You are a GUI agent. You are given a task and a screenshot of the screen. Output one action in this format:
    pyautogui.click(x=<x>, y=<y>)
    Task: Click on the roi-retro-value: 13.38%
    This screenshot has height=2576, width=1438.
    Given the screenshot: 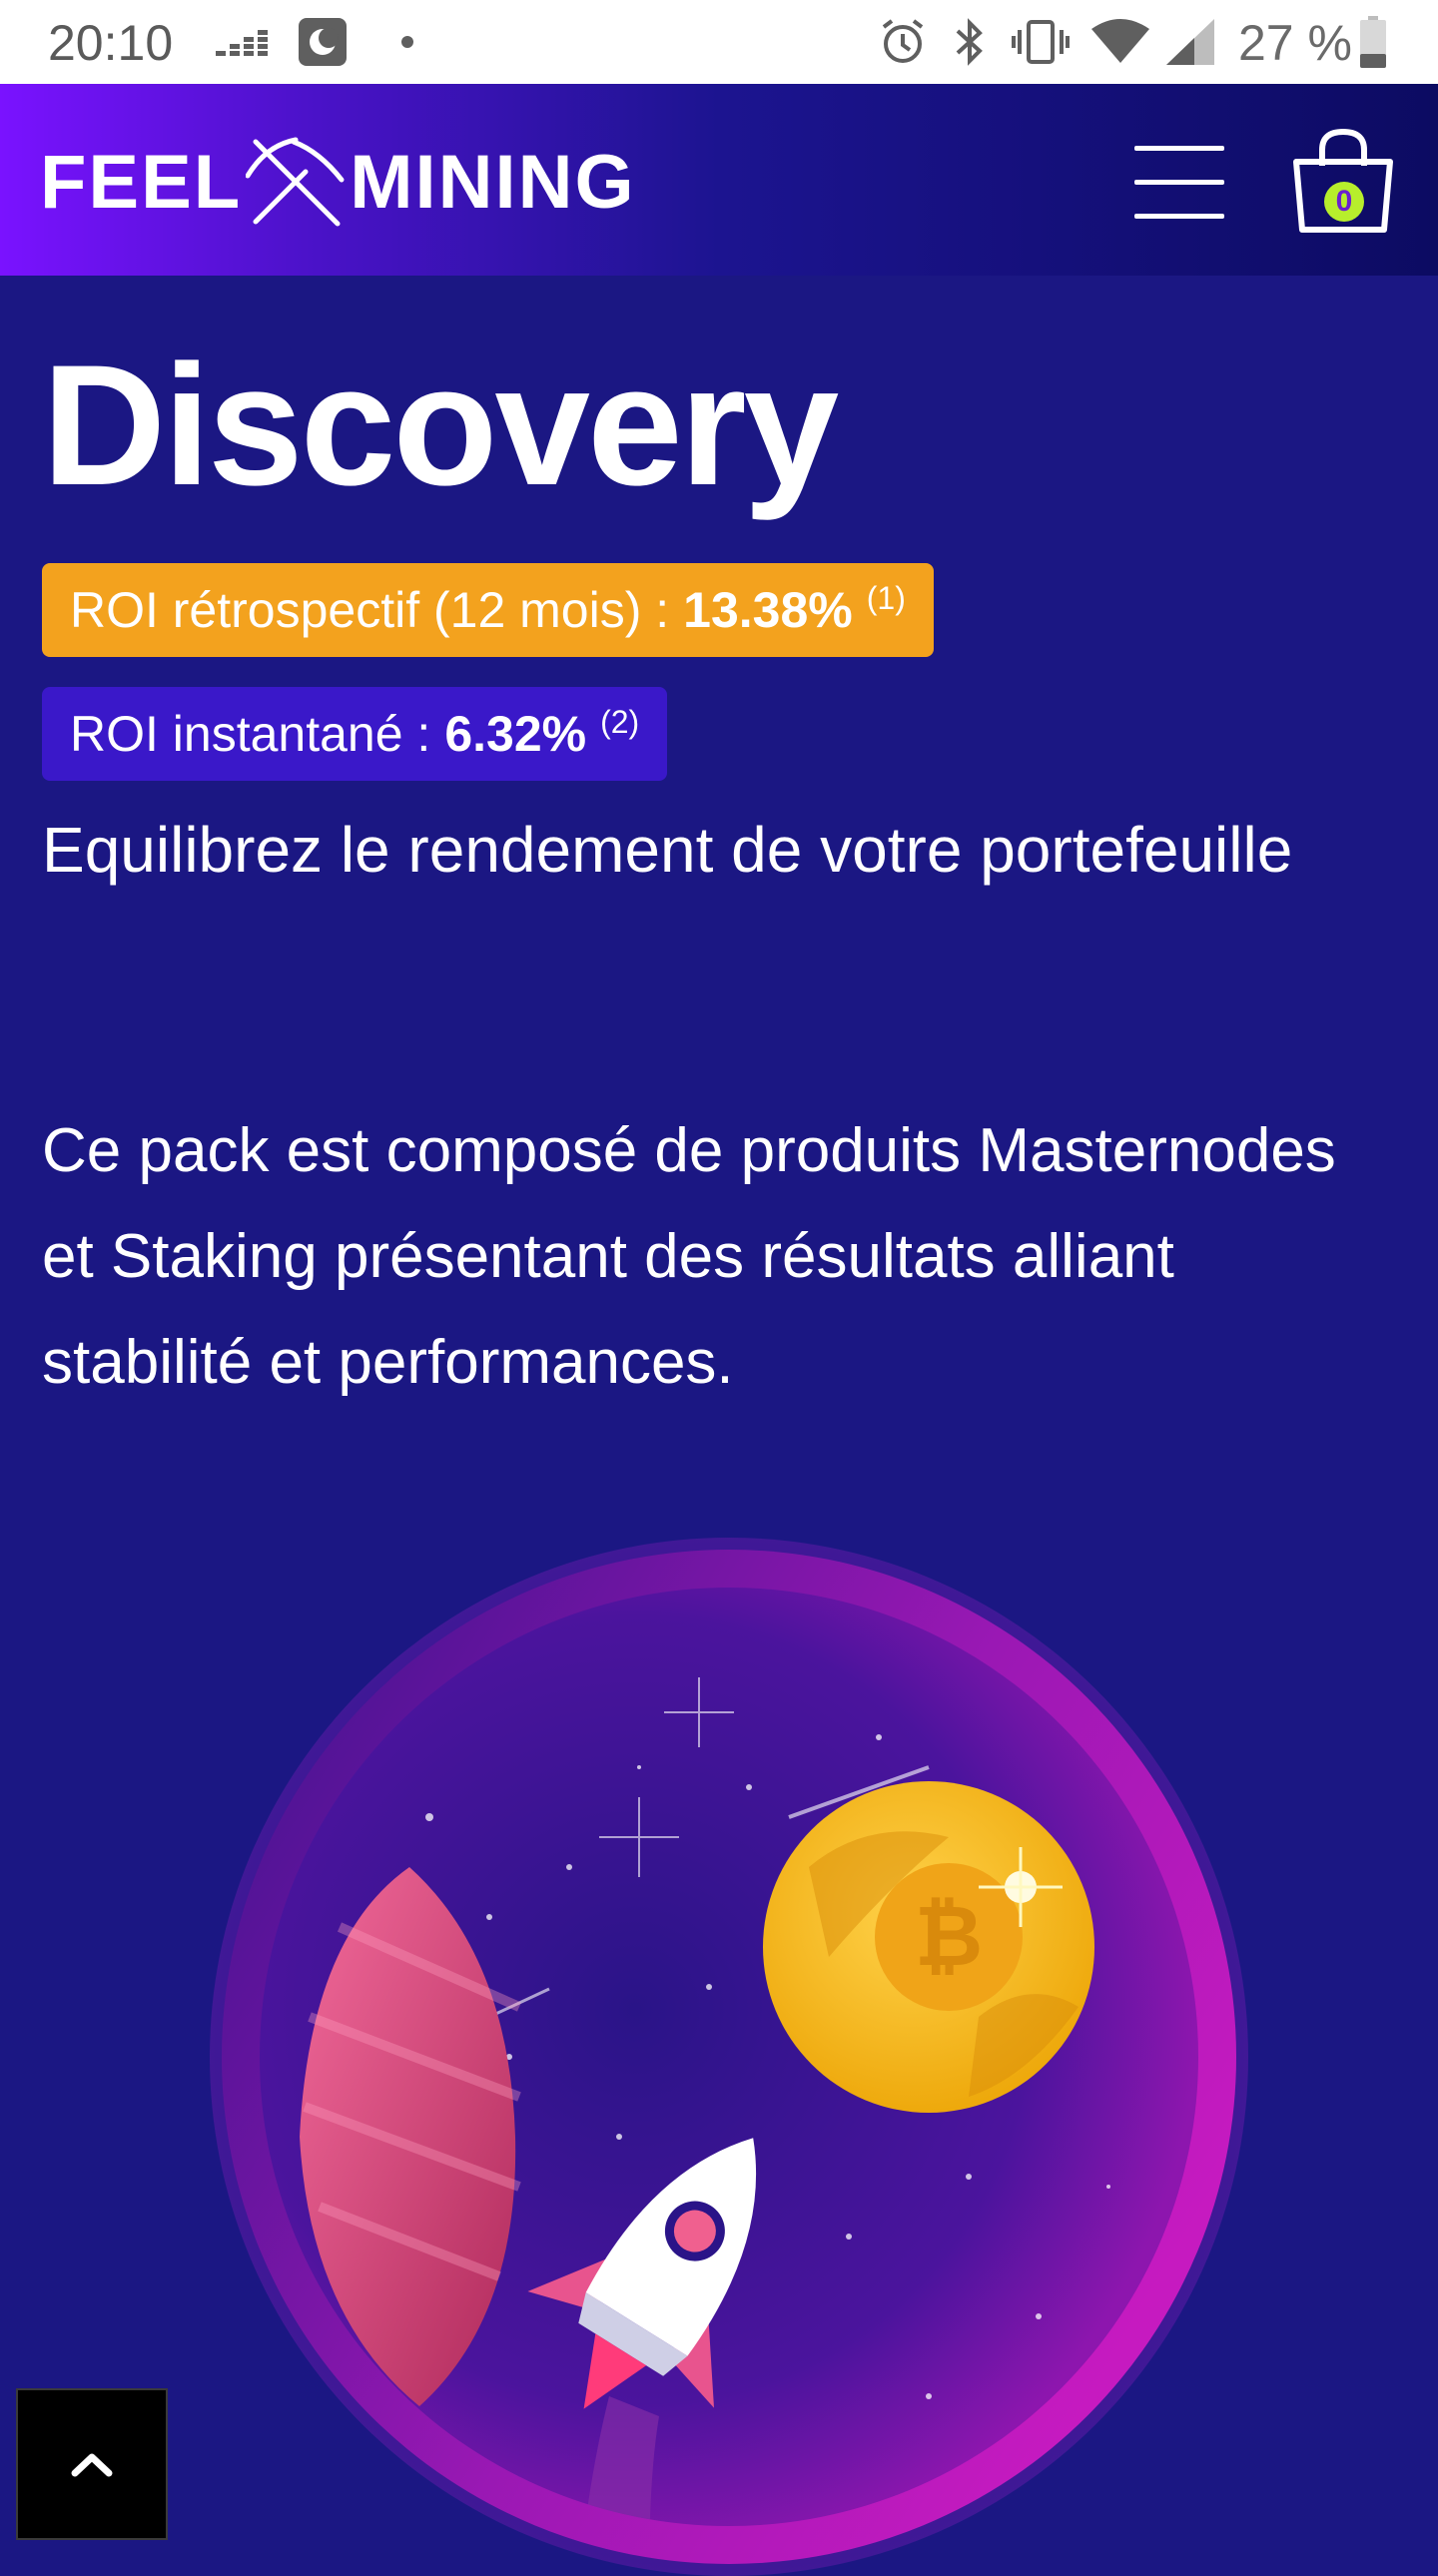 What is the action you would take?
    pyautogui.click(x=768, y=610)
    